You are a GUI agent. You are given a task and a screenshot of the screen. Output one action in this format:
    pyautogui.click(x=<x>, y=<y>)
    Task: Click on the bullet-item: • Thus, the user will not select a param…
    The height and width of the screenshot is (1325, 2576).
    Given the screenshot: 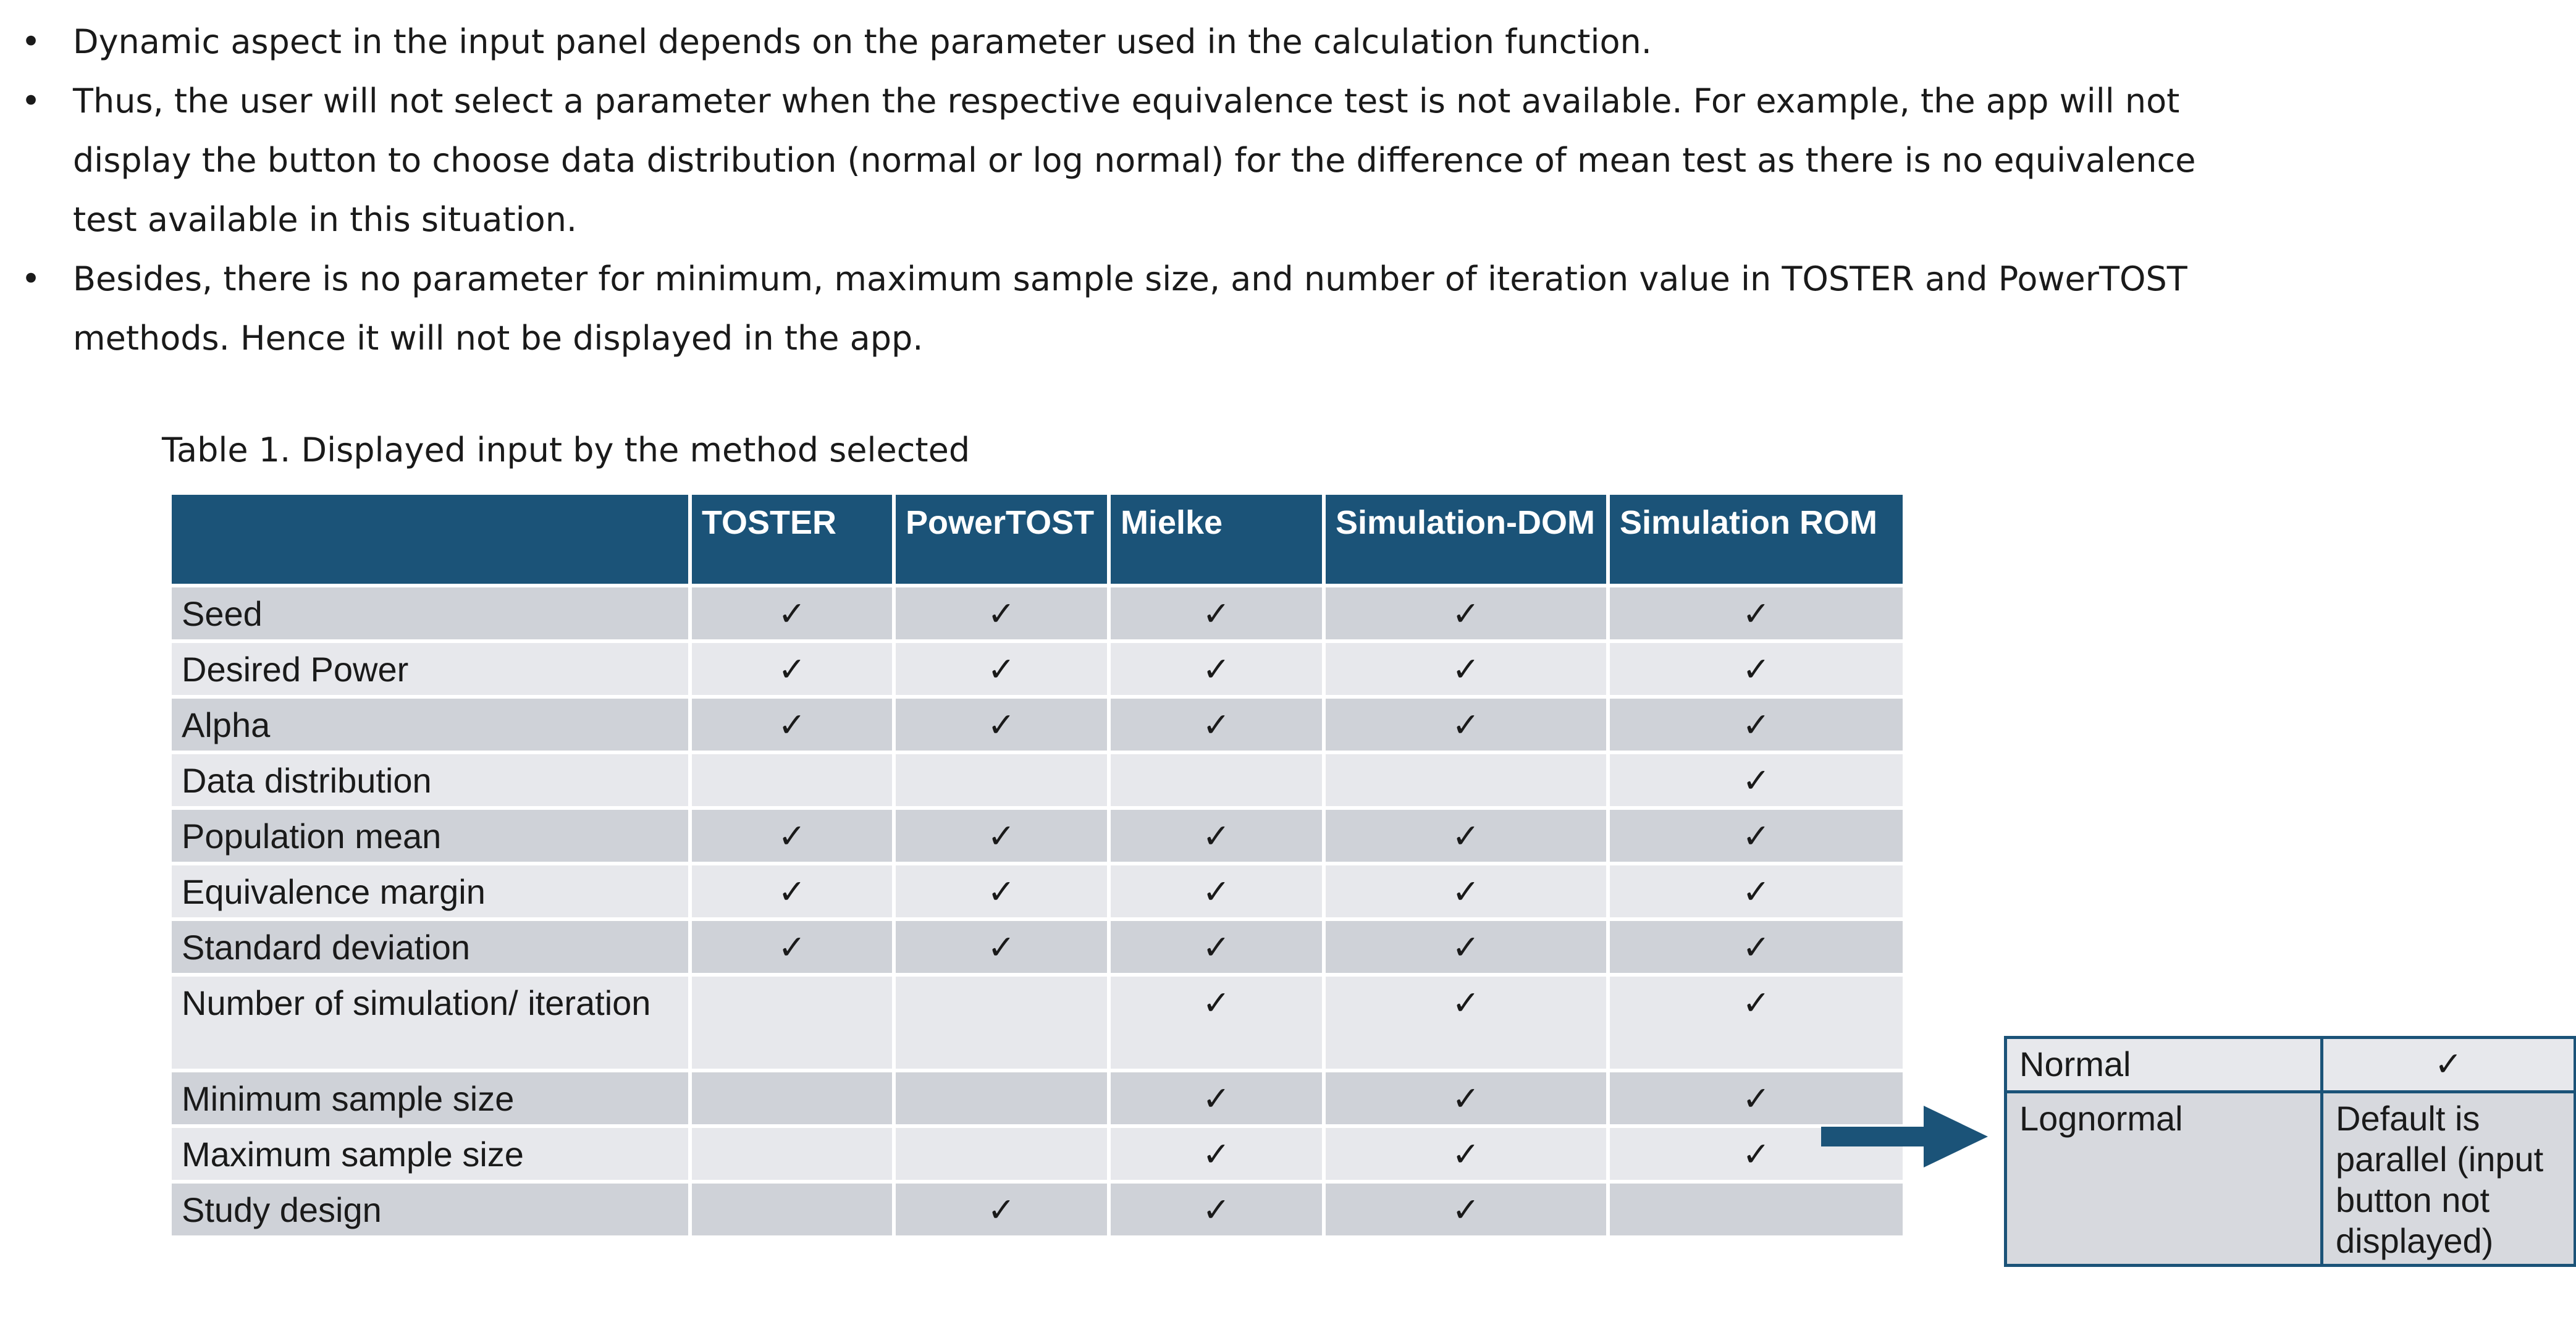 What is the action you would take?
    pyautogui.click(x=1137, y=161)
    